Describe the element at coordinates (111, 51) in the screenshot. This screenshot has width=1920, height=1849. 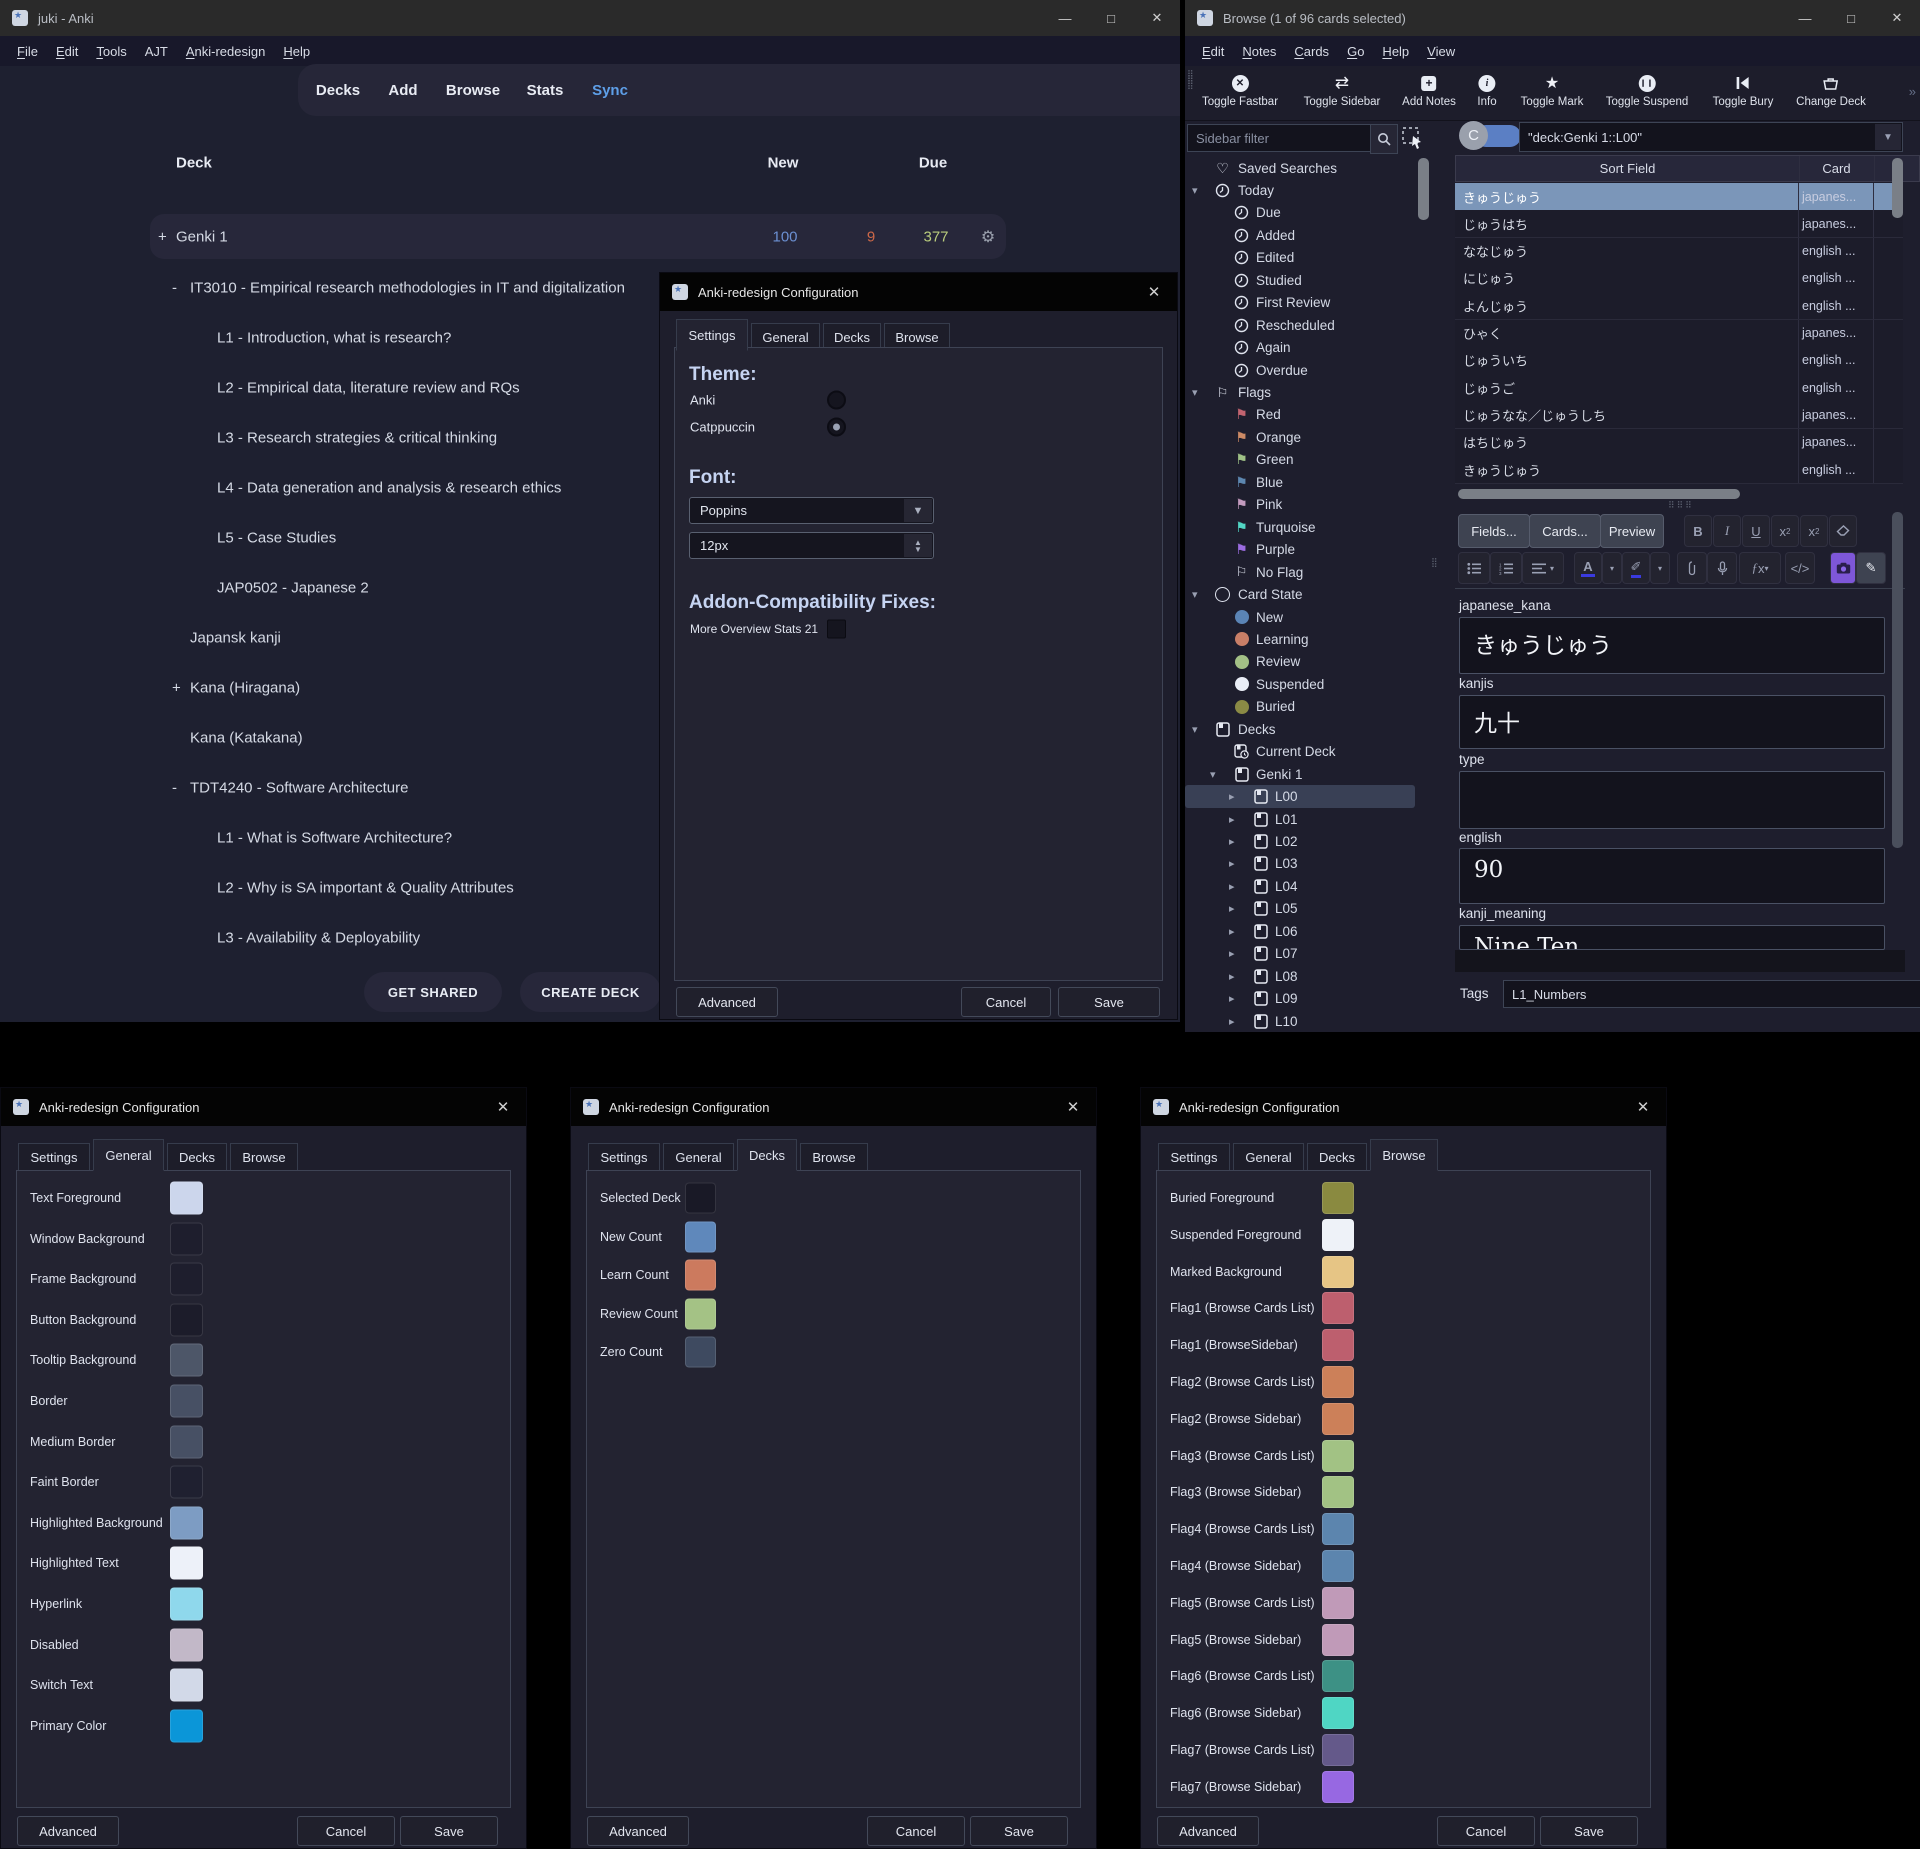
I see `menu-tools: Tools` at that location.